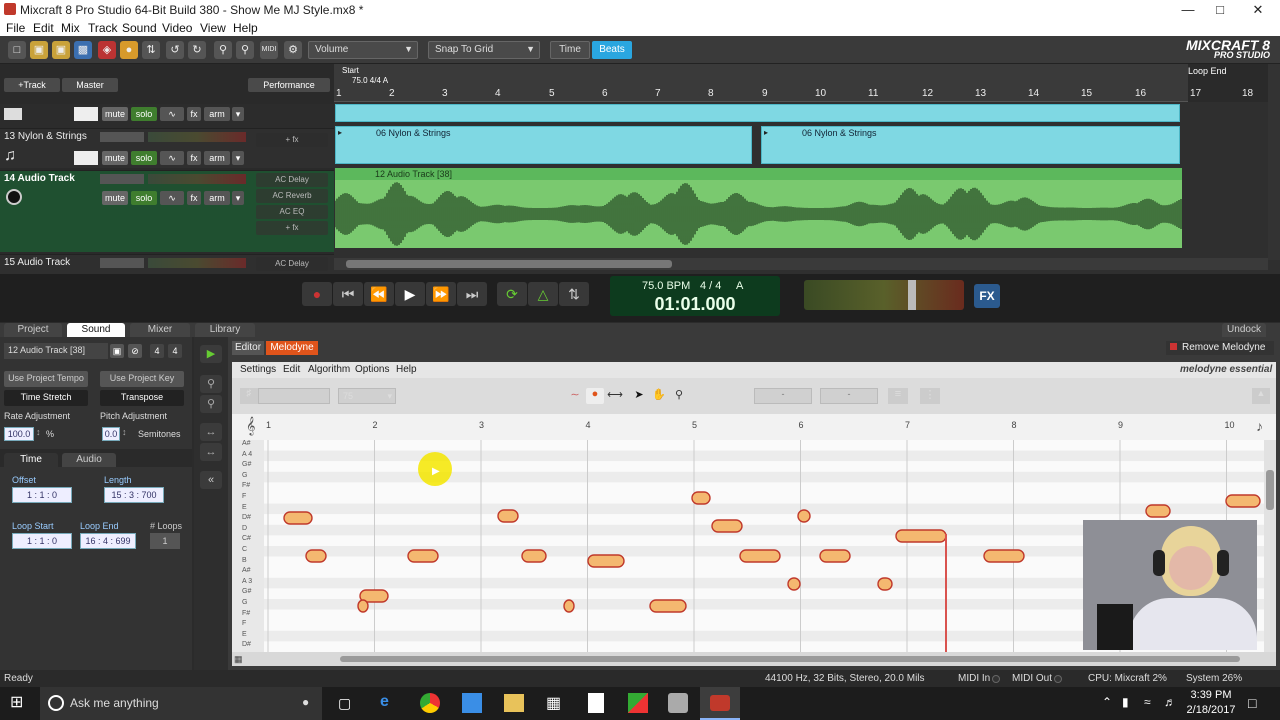 The width and height of the screenshot is (1280, 720). Describe the element at coordinates (56, 351) in the screenshot. I see `clip-name-field: 12 Audio Track [38]` at that location.